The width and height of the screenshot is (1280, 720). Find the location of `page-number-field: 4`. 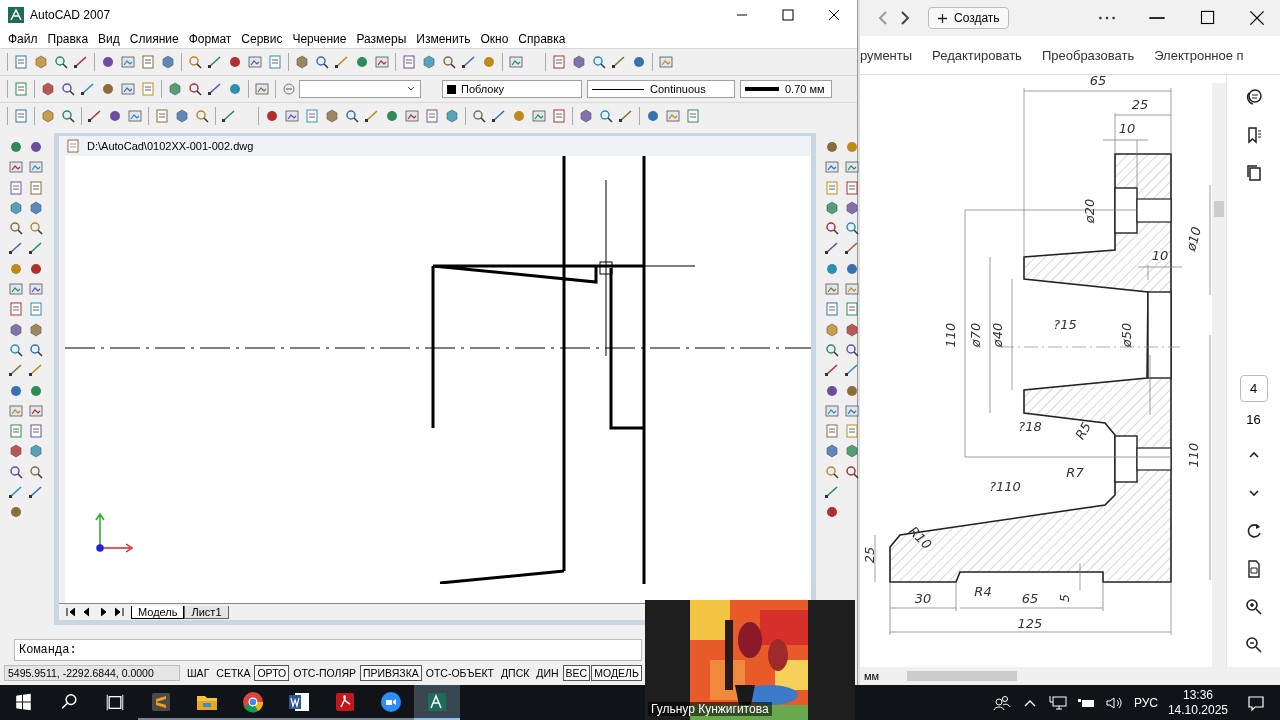

page-number-field: 4 is located at coordinates (1253, 388).